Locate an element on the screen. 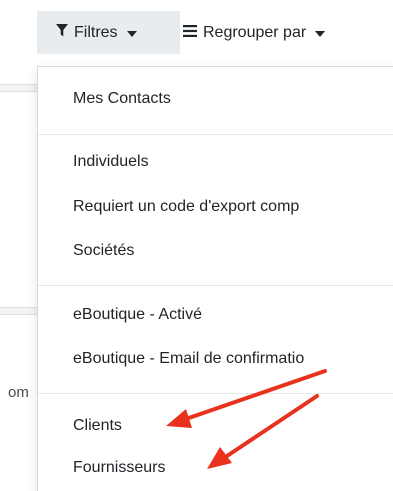  menu-item-code-export: Requiert un code d'export comp is located at coordinates (186, 207).